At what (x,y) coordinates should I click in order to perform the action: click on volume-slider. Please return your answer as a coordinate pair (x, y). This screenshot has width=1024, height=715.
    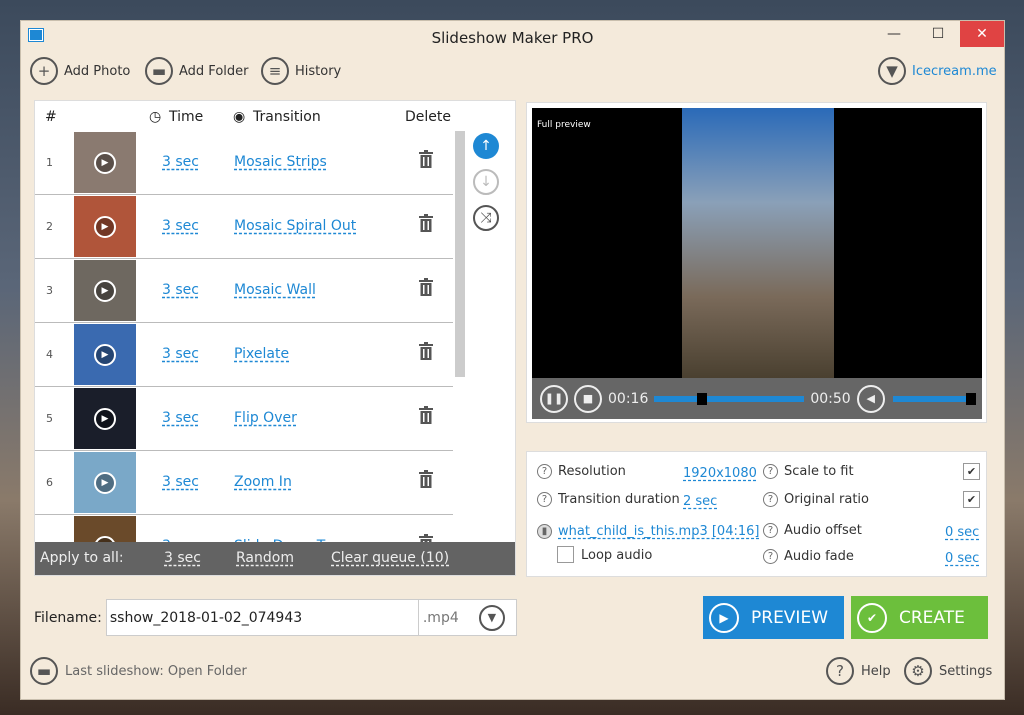
    Looking at the image, I should click on (934, 398).